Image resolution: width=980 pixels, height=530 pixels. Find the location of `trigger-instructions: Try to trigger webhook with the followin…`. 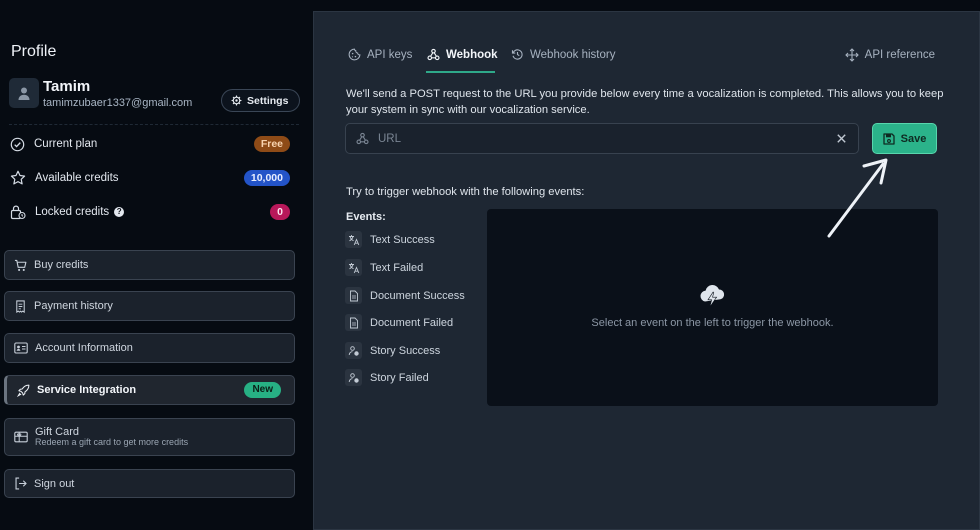

trigger-instructions: Try to trigger webhook with the followin… is located at coordinates (465, 192).